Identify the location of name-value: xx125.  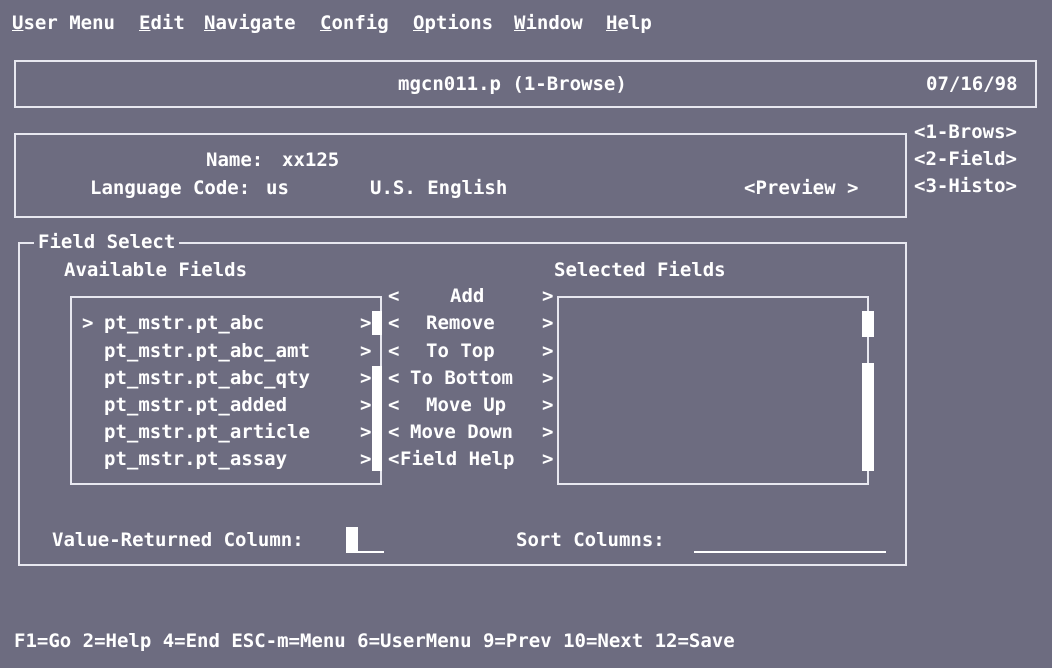
(311, 160).